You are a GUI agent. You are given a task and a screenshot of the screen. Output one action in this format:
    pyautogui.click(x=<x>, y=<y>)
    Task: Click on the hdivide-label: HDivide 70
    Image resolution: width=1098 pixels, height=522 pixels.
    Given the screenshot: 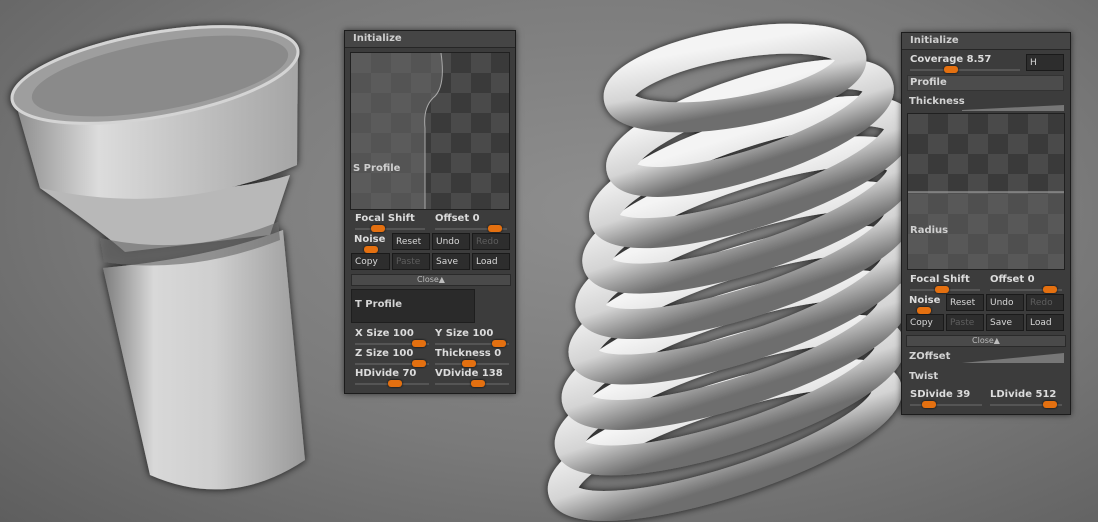 What is the action you would take?
    pyautogui.click(x=386, y=373)
    